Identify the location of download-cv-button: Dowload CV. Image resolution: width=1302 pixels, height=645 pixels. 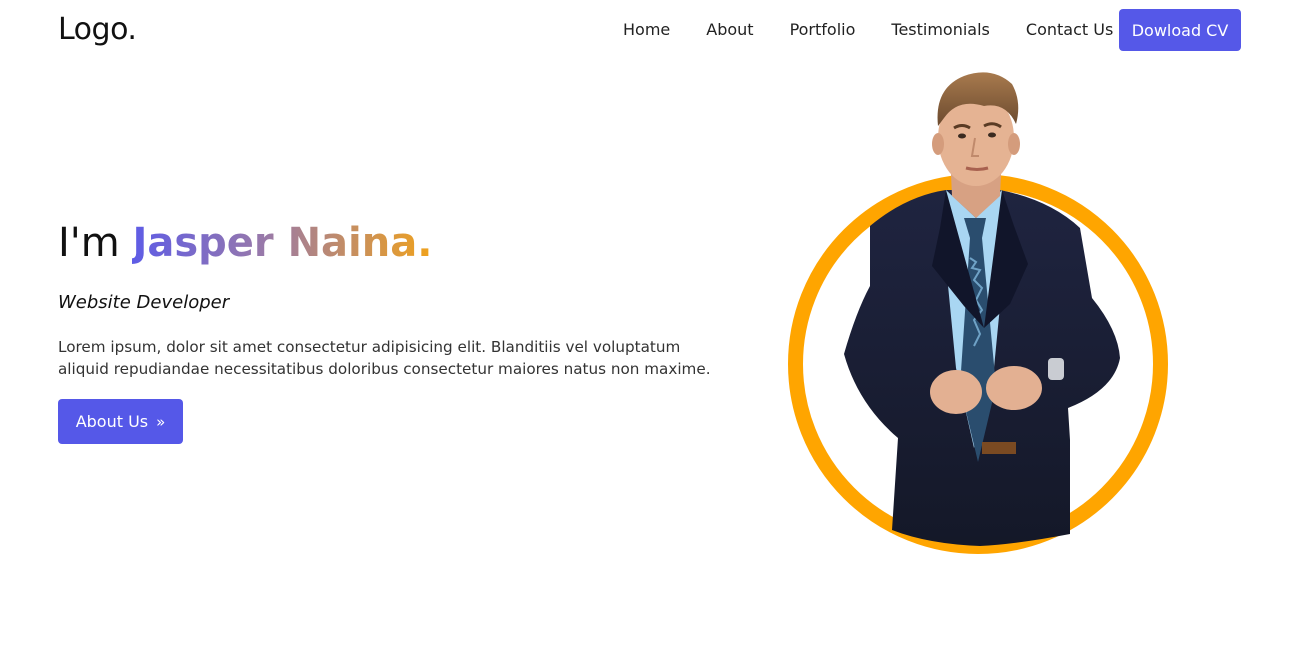
(1180, 30).